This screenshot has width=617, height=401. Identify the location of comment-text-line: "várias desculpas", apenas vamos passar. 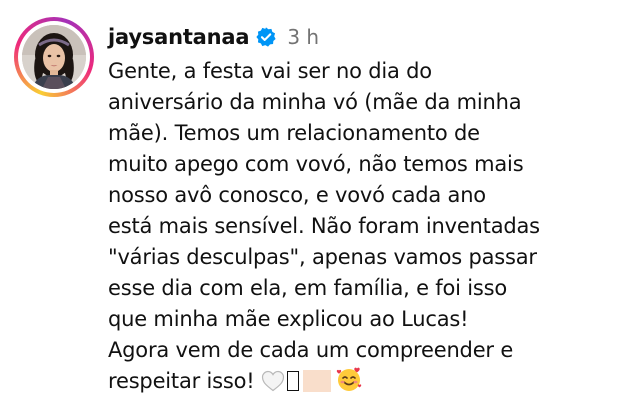
(322, 257).